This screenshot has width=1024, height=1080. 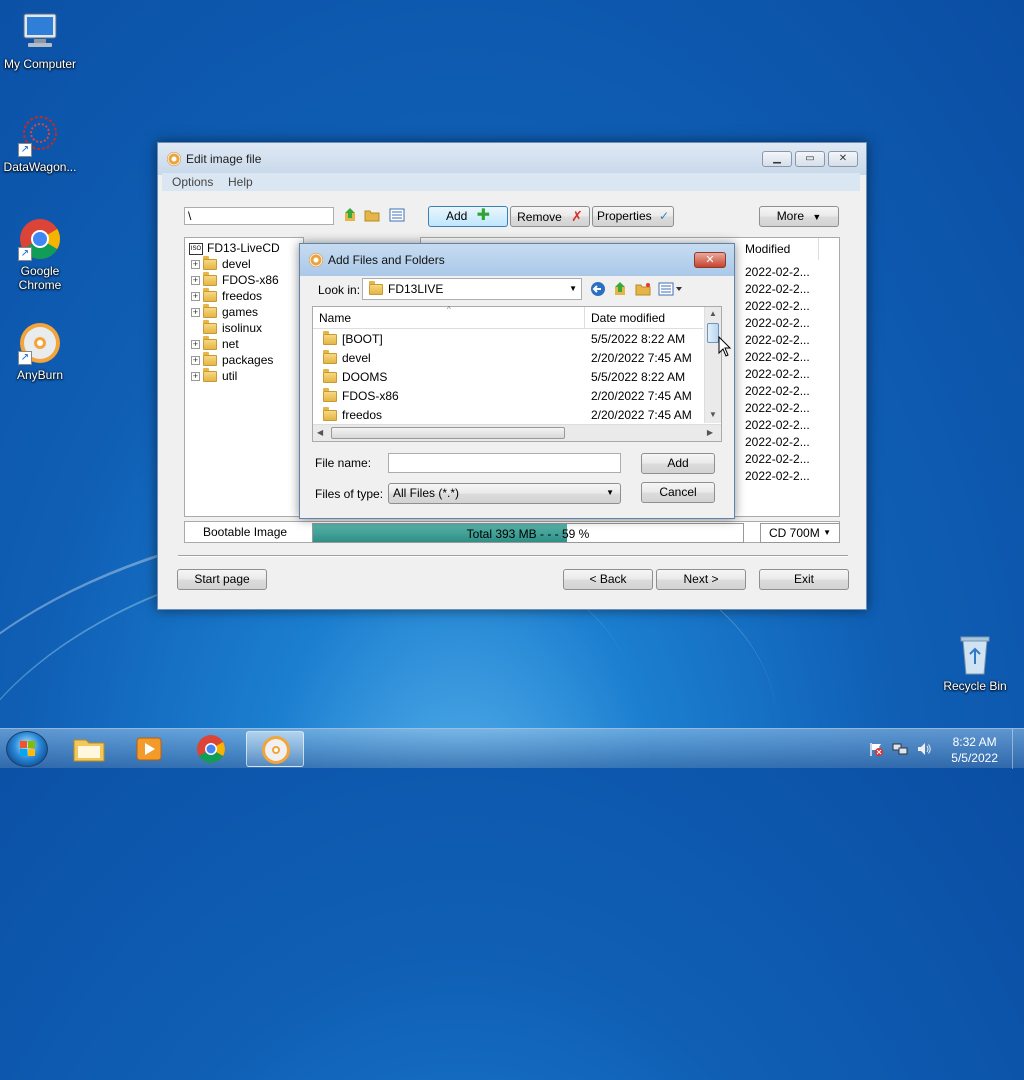 What do you see at coordinates (779, 249) in the screenshot?
I see `modified-column-header: Modified` at bounding box center [779, 249].